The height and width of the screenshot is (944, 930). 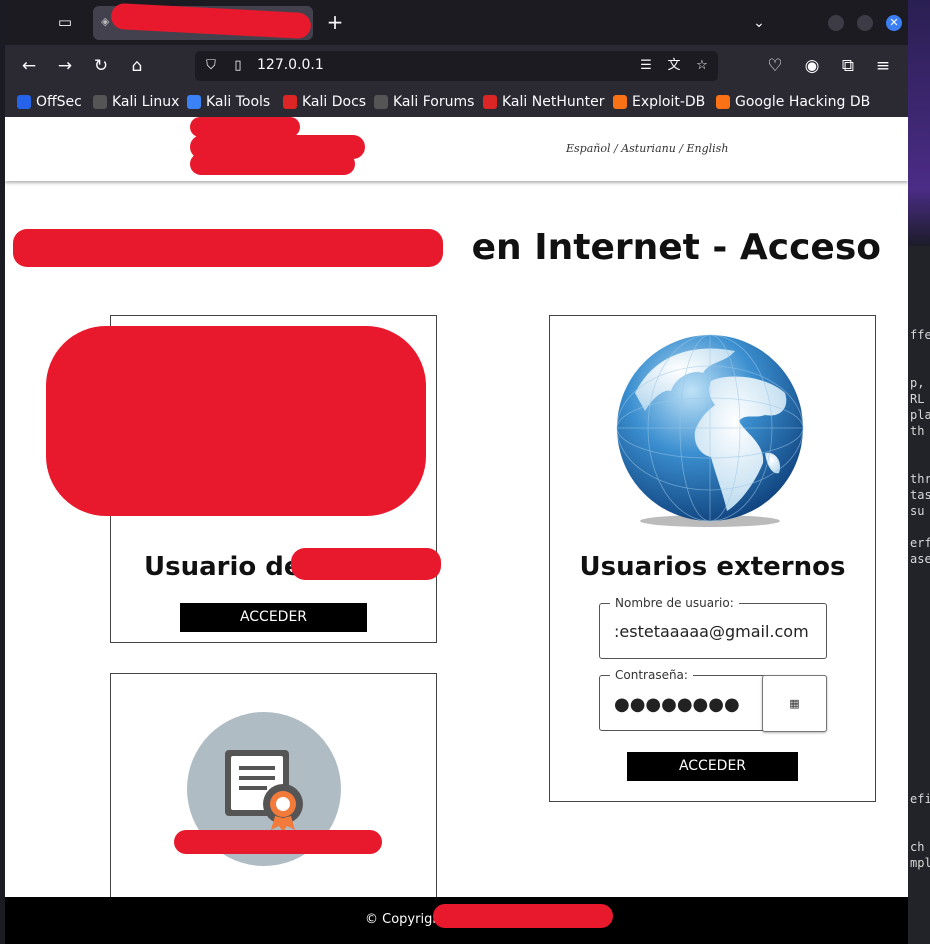 I want to click on username-field: Nombre de usuario: :estetaaaaa@gmail.com, so click(x=713, y=627).